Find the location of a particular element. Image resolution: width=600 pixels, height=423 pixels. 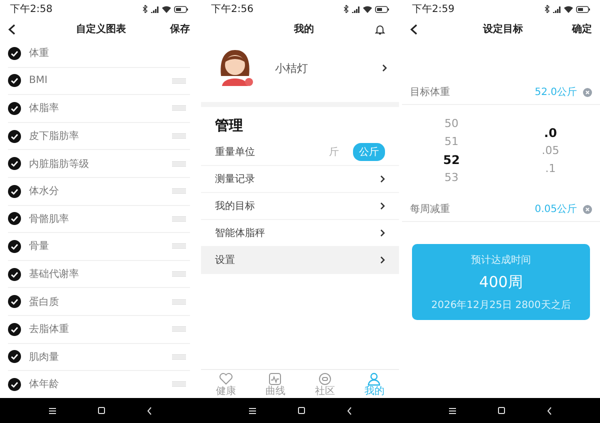

heart-icon is located at coordinates (225, 379).